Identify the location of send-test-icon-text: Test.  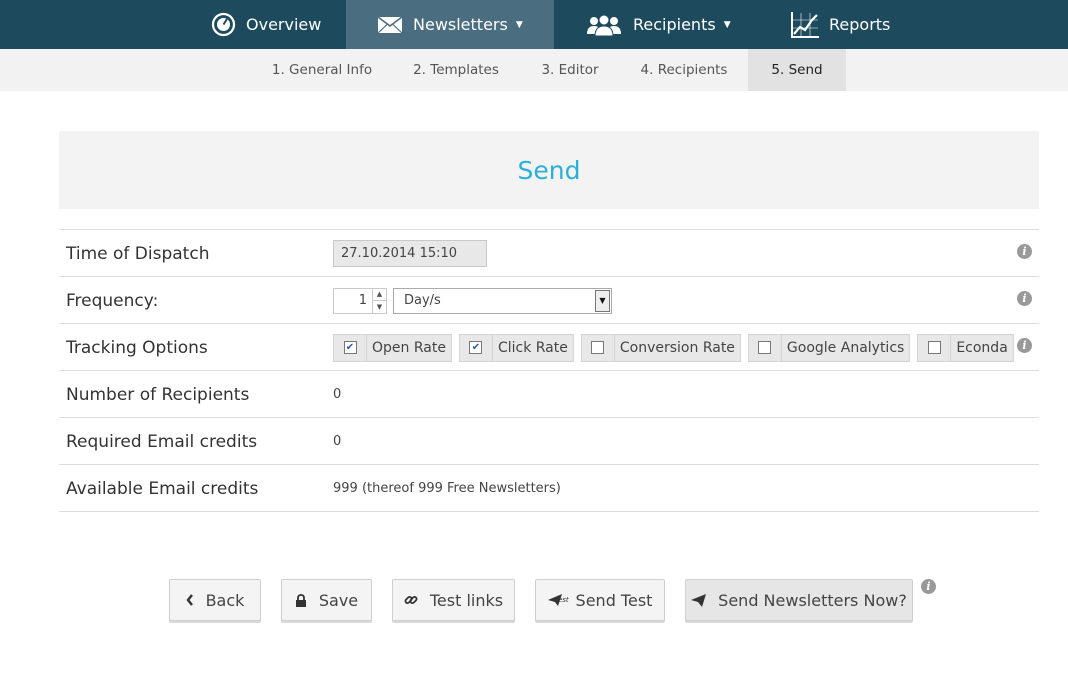
(561, 600).